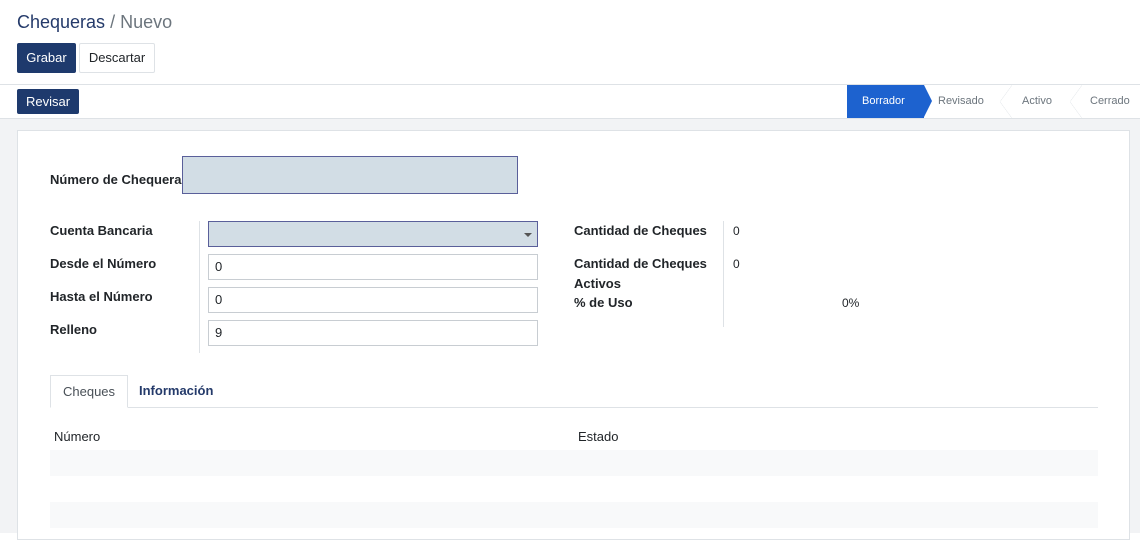 The height and width of the screenshot is (540, 1140). I want to click on review-button: Revisar, so click(48, 101).